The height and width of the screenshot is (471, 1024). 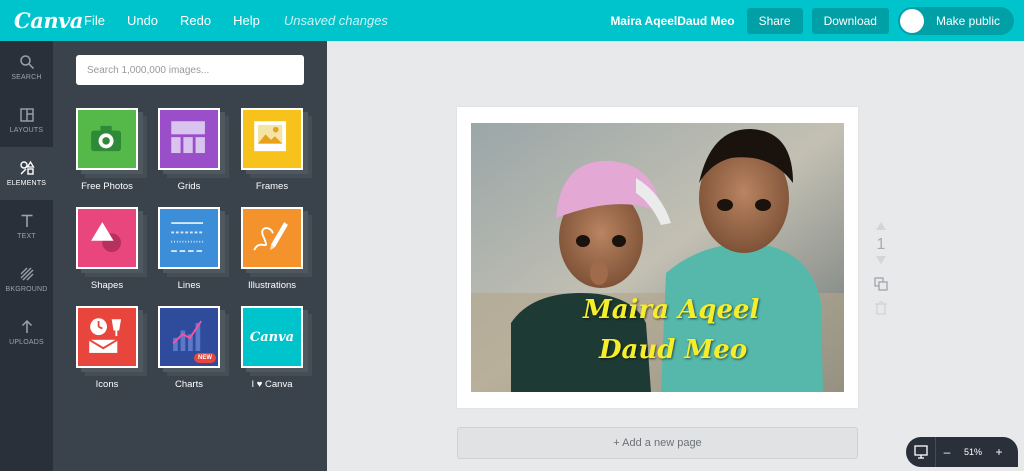 I want to click on download-button: Download, so click(x=850, y=20).